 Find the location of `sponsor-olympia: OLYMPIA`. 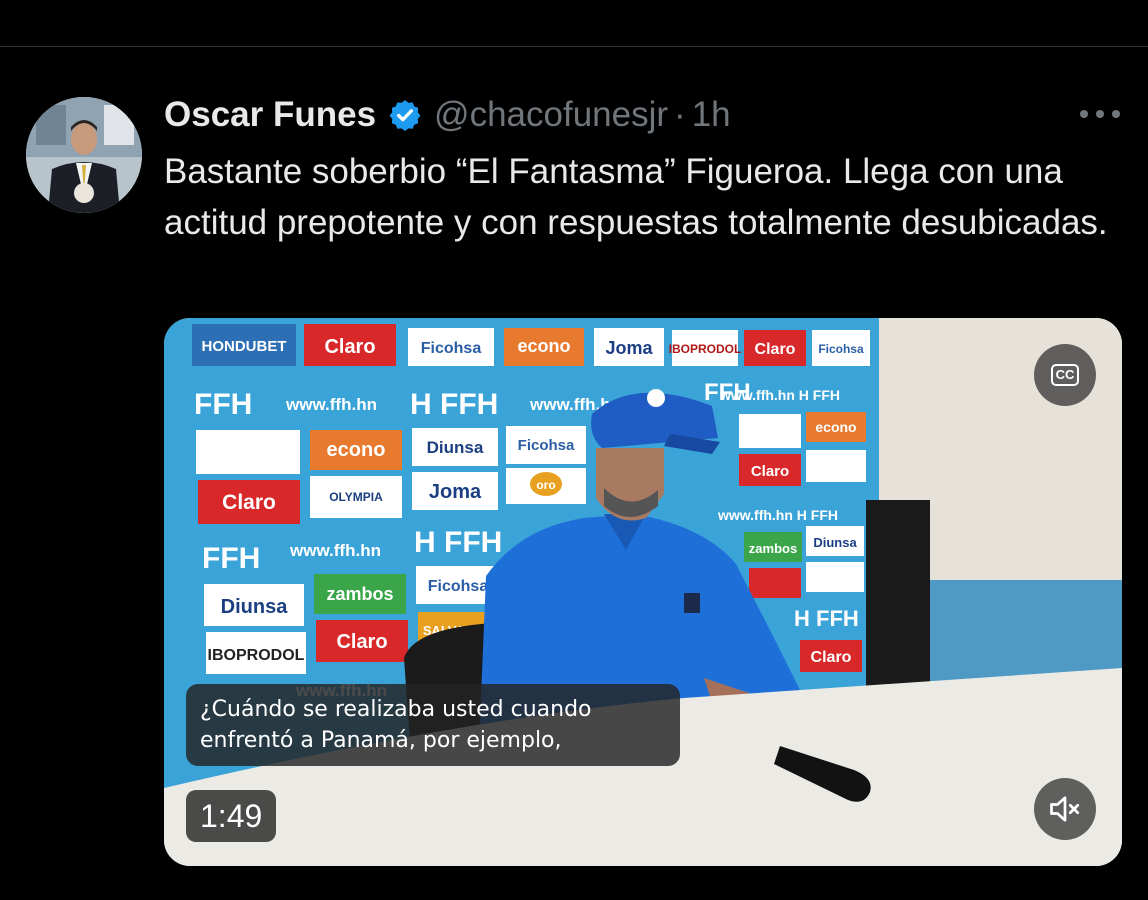

sponsor-olympia: OLYMPIA is located at coordinates (356, 497).